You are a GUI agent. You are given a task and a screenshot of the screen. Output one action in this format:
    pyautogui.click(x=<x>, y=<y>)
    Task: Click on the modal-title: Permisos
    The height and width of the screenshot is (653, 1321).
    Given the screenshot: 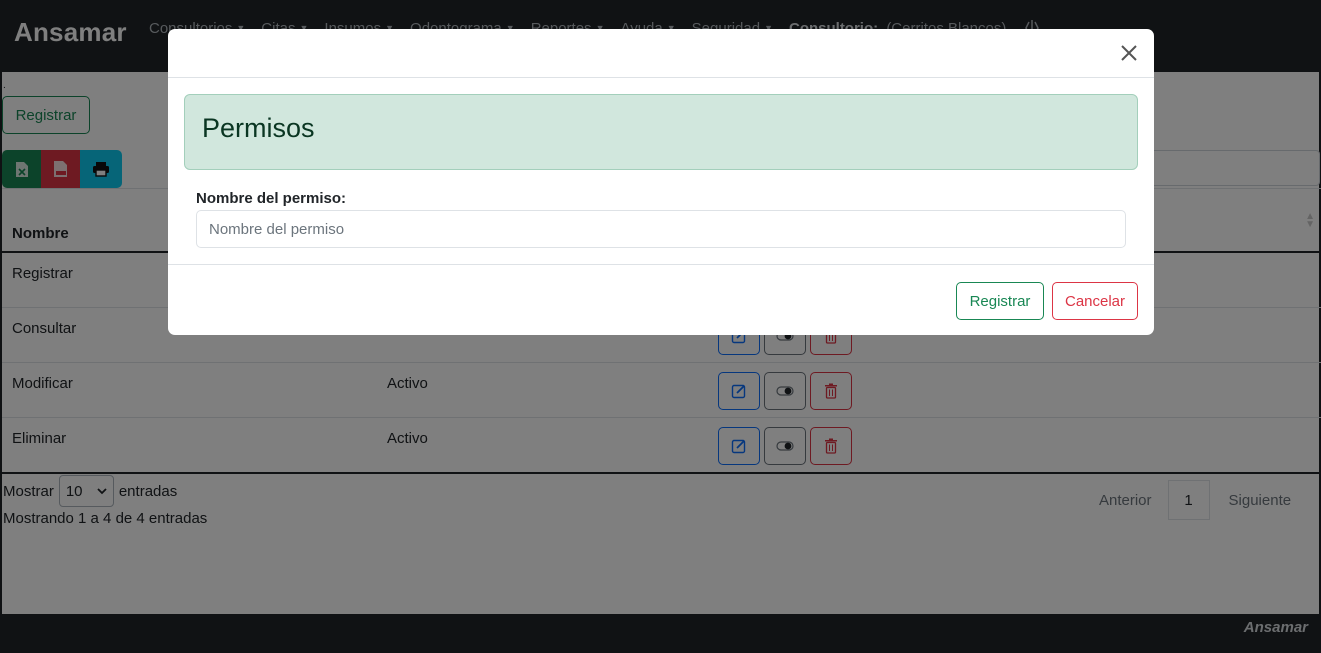 What is the action you would take?
    pyautogui.click(x=258, y=128)
    